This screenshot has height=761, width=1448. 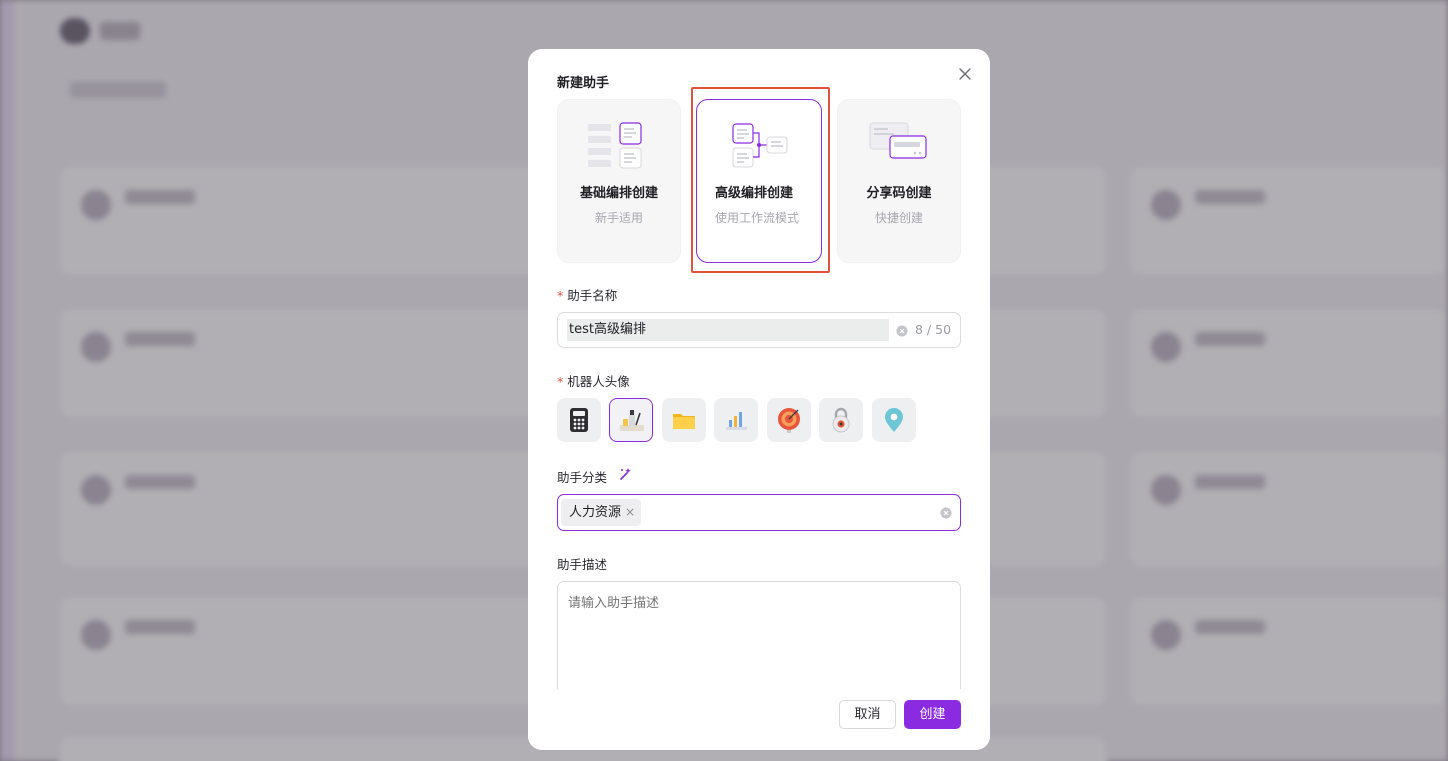 I want to click on basic-layout-icon, so click(x=619, y=146).